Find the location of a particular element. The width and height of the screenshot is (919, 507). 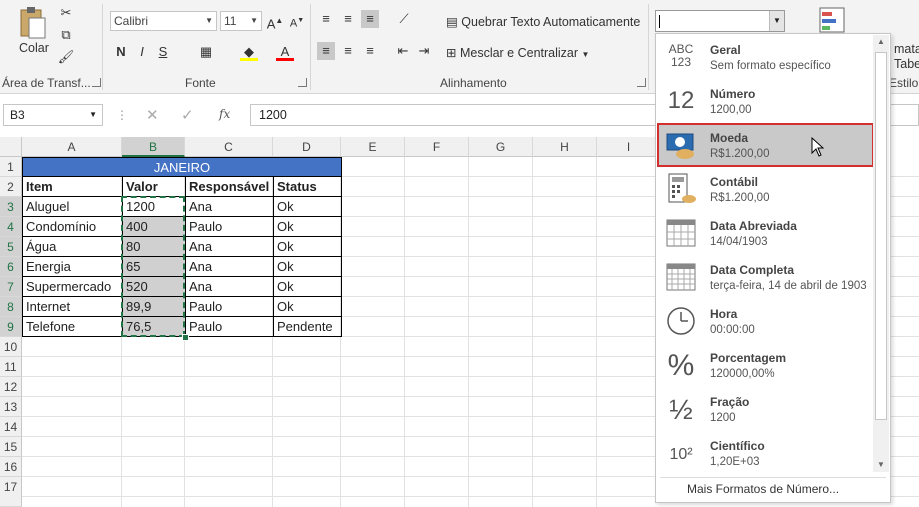

header-item: Item is located at coordinates (72, 187).